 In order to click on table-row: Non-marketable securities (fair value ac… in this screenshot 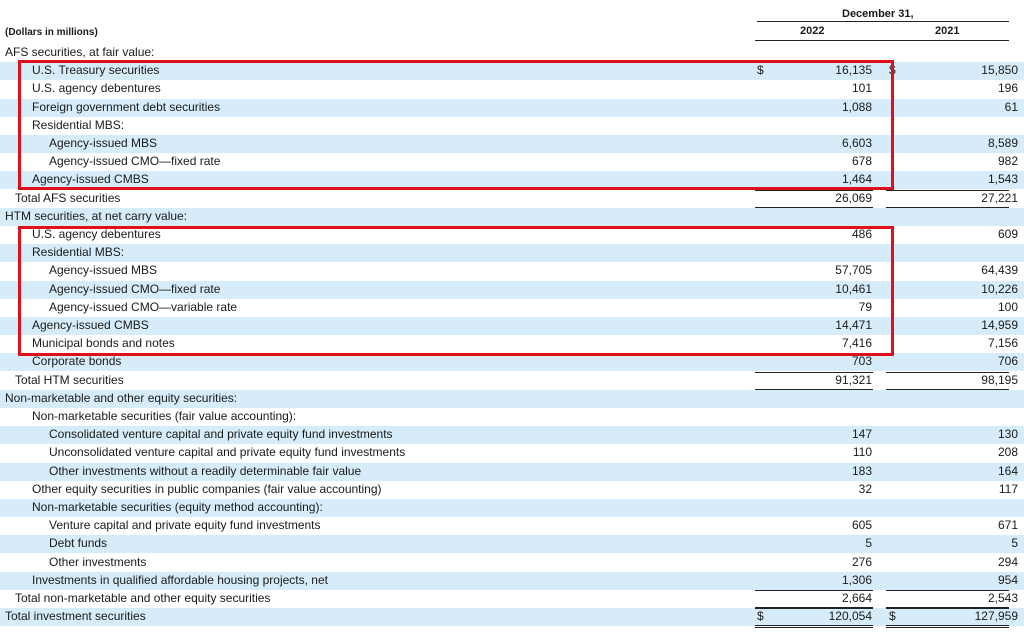, I will do `click(512, 417)`.